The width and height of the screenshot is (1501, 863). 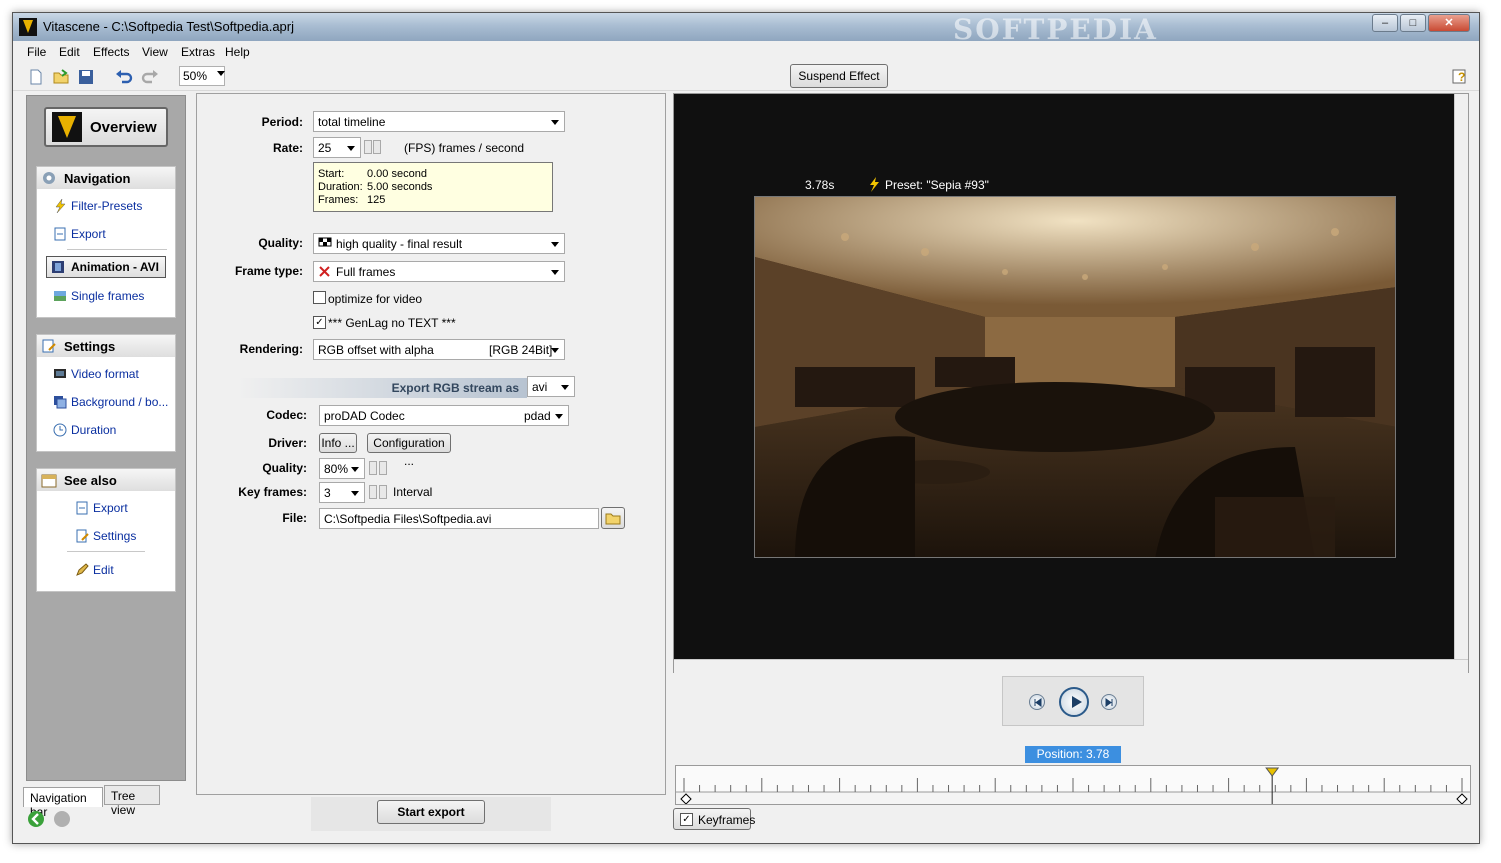 I want to click on info-start-value: 0.00 second, so click(x=397, y=174).